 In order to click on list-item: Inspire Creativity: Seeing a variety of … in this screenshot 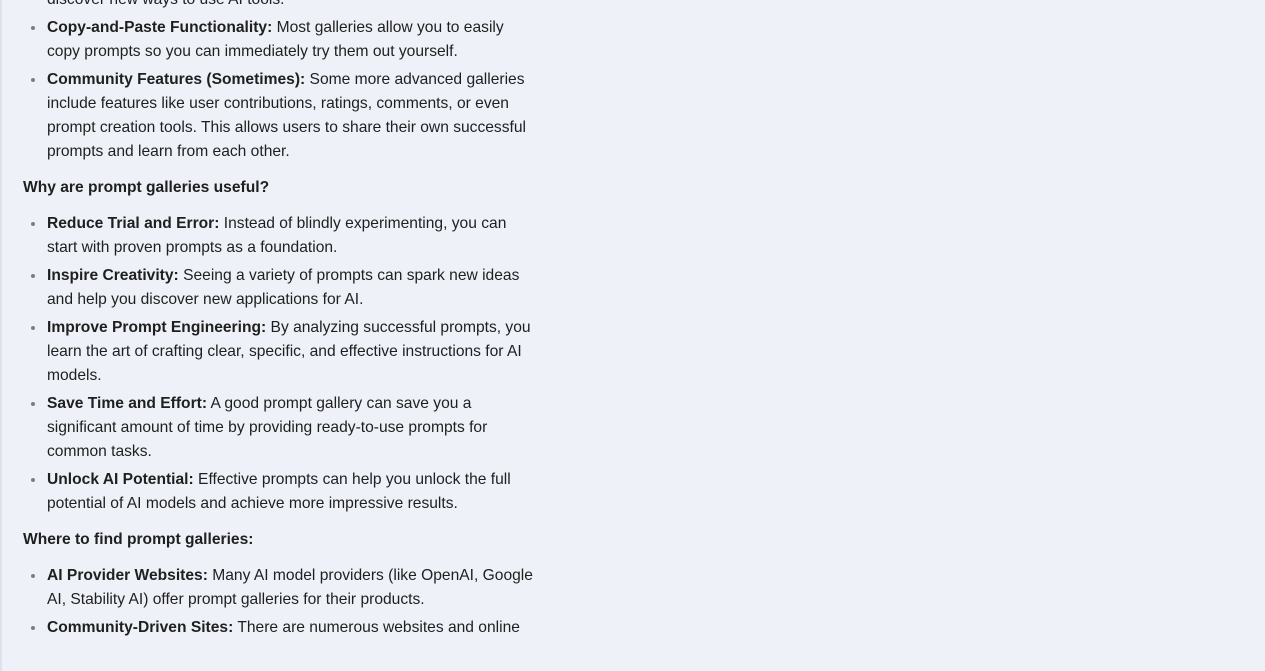, I will do `click(278, 288)`.